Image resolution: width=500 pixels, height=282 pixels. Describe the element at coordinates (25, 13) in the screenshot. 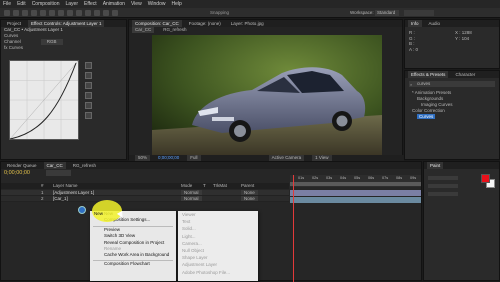

I see `zoom-tool-icon` at that location.